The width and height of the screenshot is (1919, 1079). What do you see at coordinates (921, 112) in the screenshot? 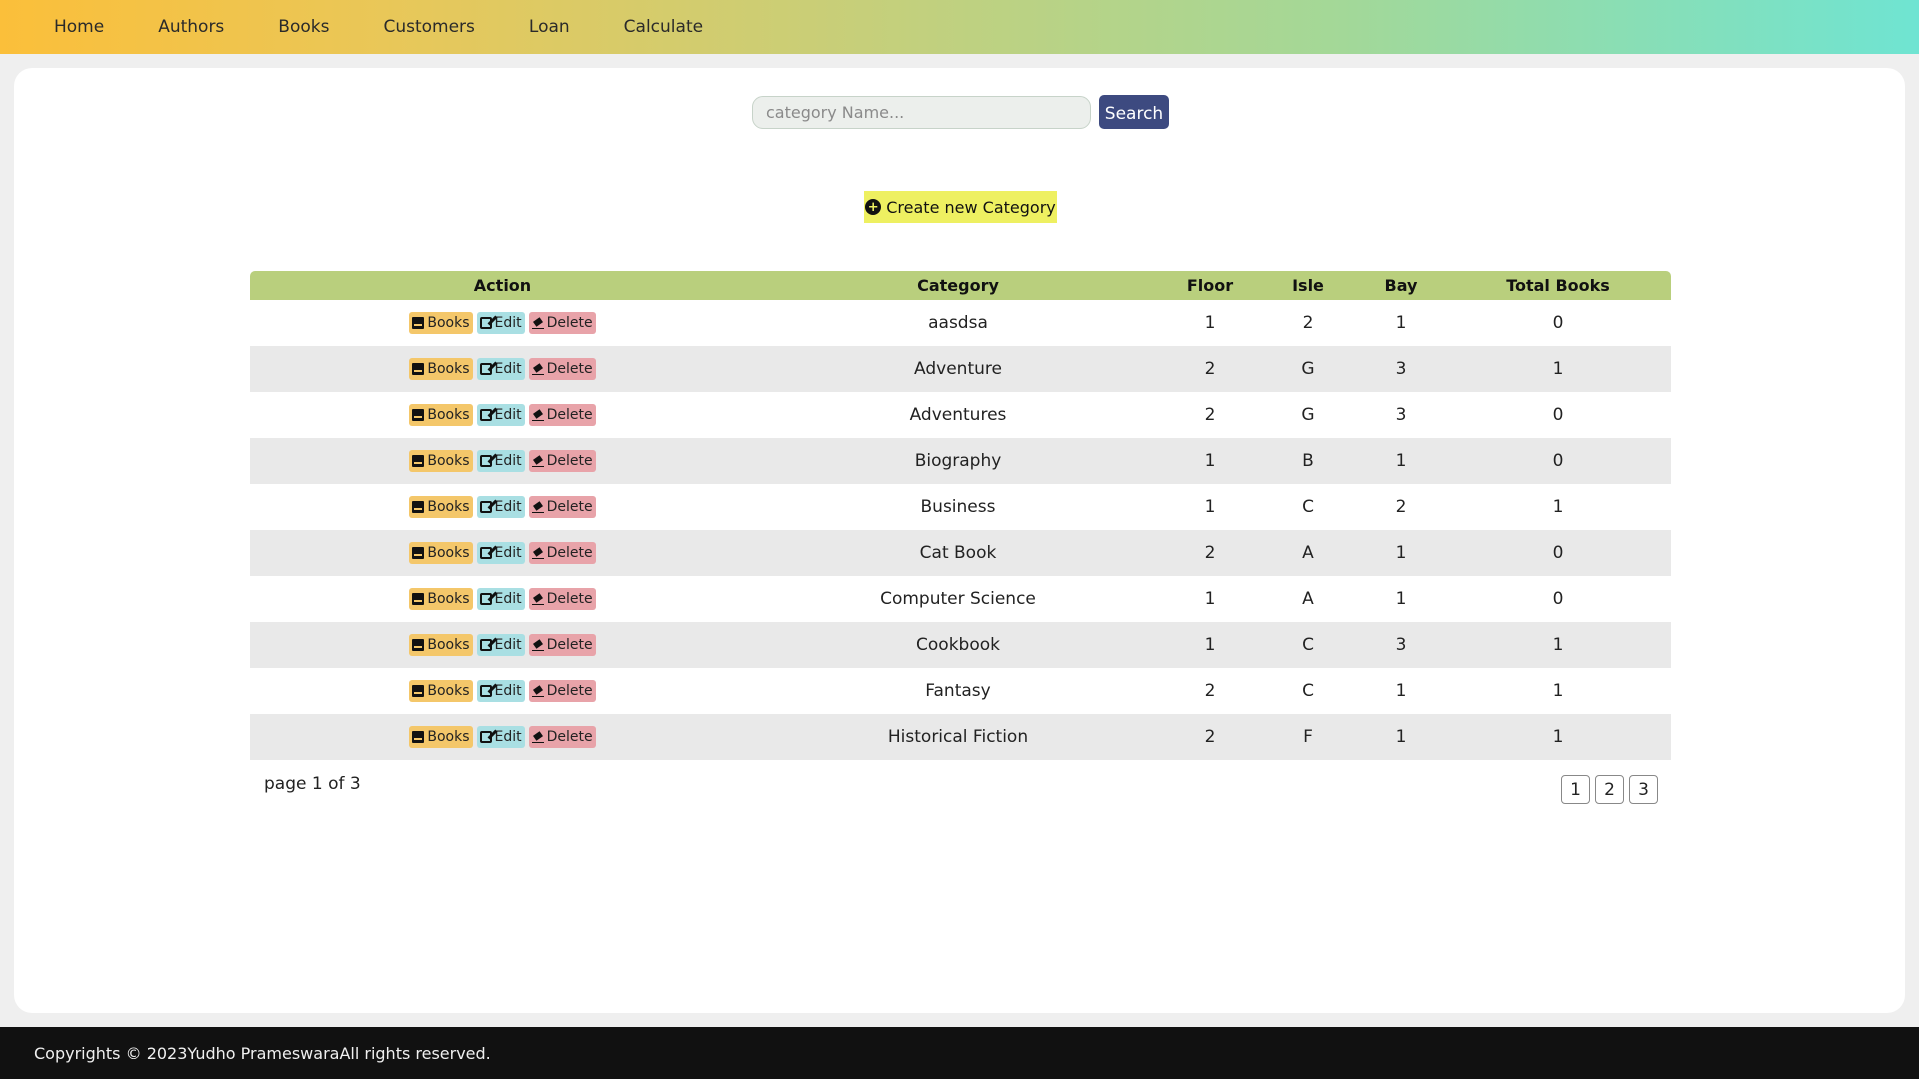
I see `search-input` at bounding box center [921, 112].